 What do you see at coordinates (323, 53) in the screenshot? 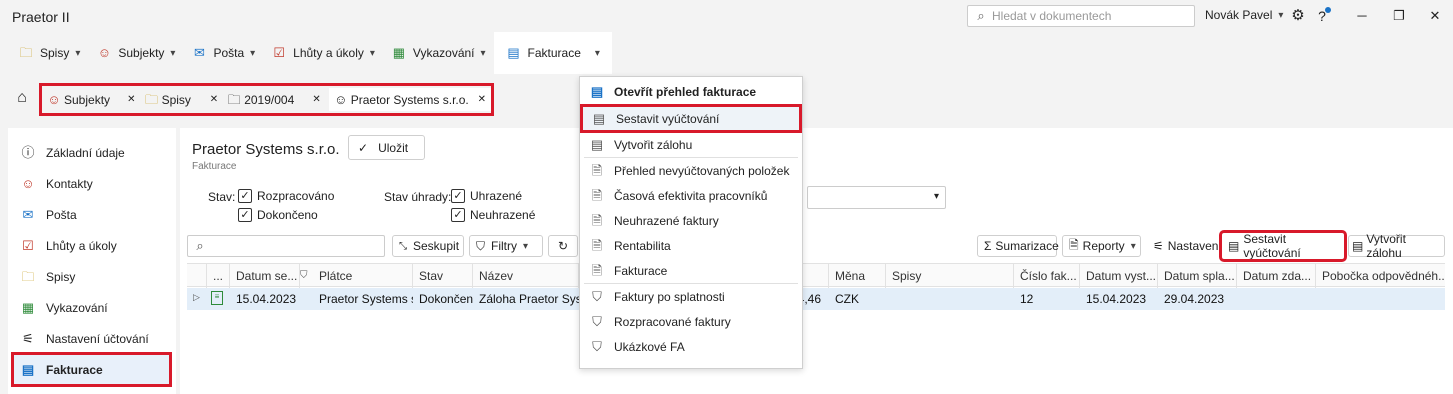
I see `ribbon-lhuty: ☑ Lhůty a úkoly ▾` at bounding box center [323, 53].